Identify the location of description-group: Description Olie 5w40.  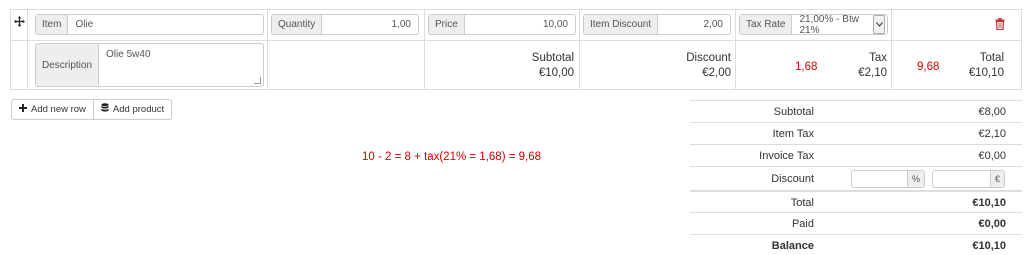
(149, 65).